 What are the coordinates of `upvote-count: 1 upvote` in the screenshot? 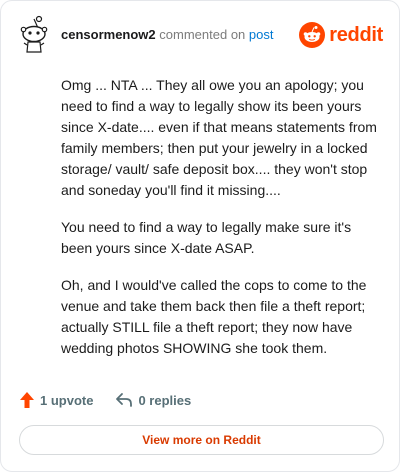 It's located at (67, 400).